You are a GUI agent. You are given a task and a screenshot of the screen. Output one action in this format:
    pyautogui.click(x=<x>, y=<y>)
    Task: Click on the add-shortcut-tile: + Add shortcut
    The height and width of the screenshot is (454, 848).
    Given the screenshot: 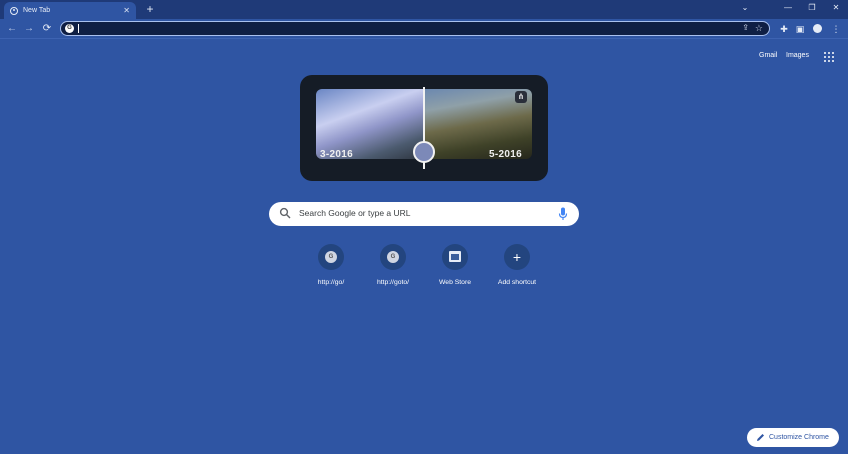 What is the action you would take?
    pyautogui.click(x=517, y=265)
    